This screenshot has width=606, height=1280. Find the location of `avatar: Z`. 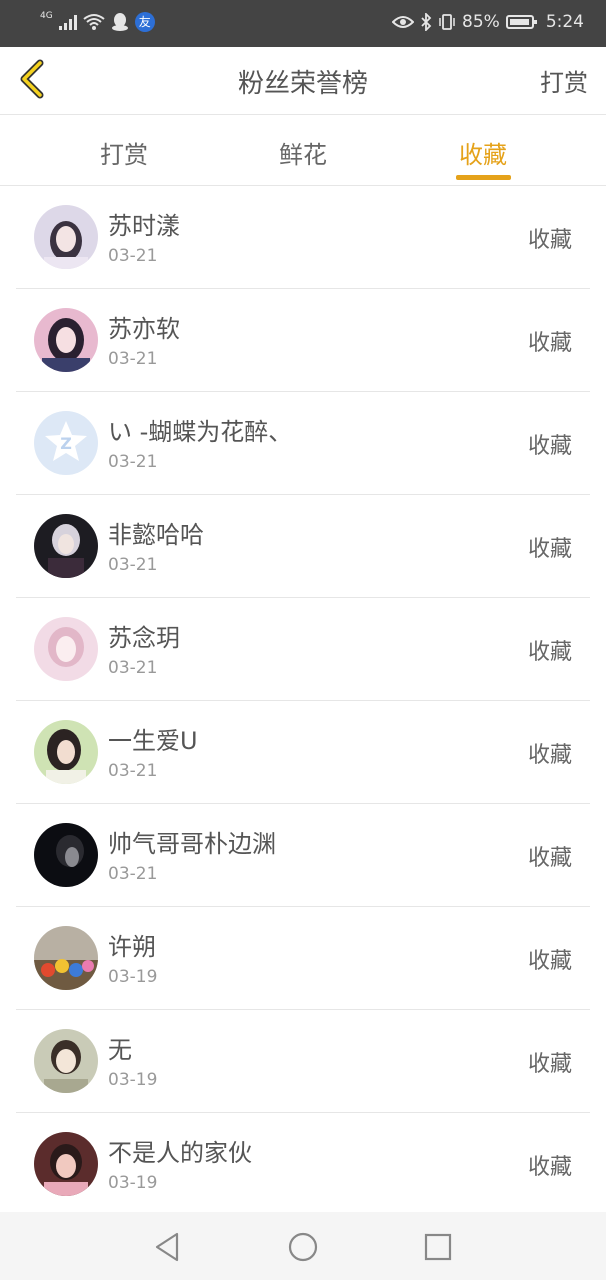

avatar: Z is located at coordinates (66, 443).